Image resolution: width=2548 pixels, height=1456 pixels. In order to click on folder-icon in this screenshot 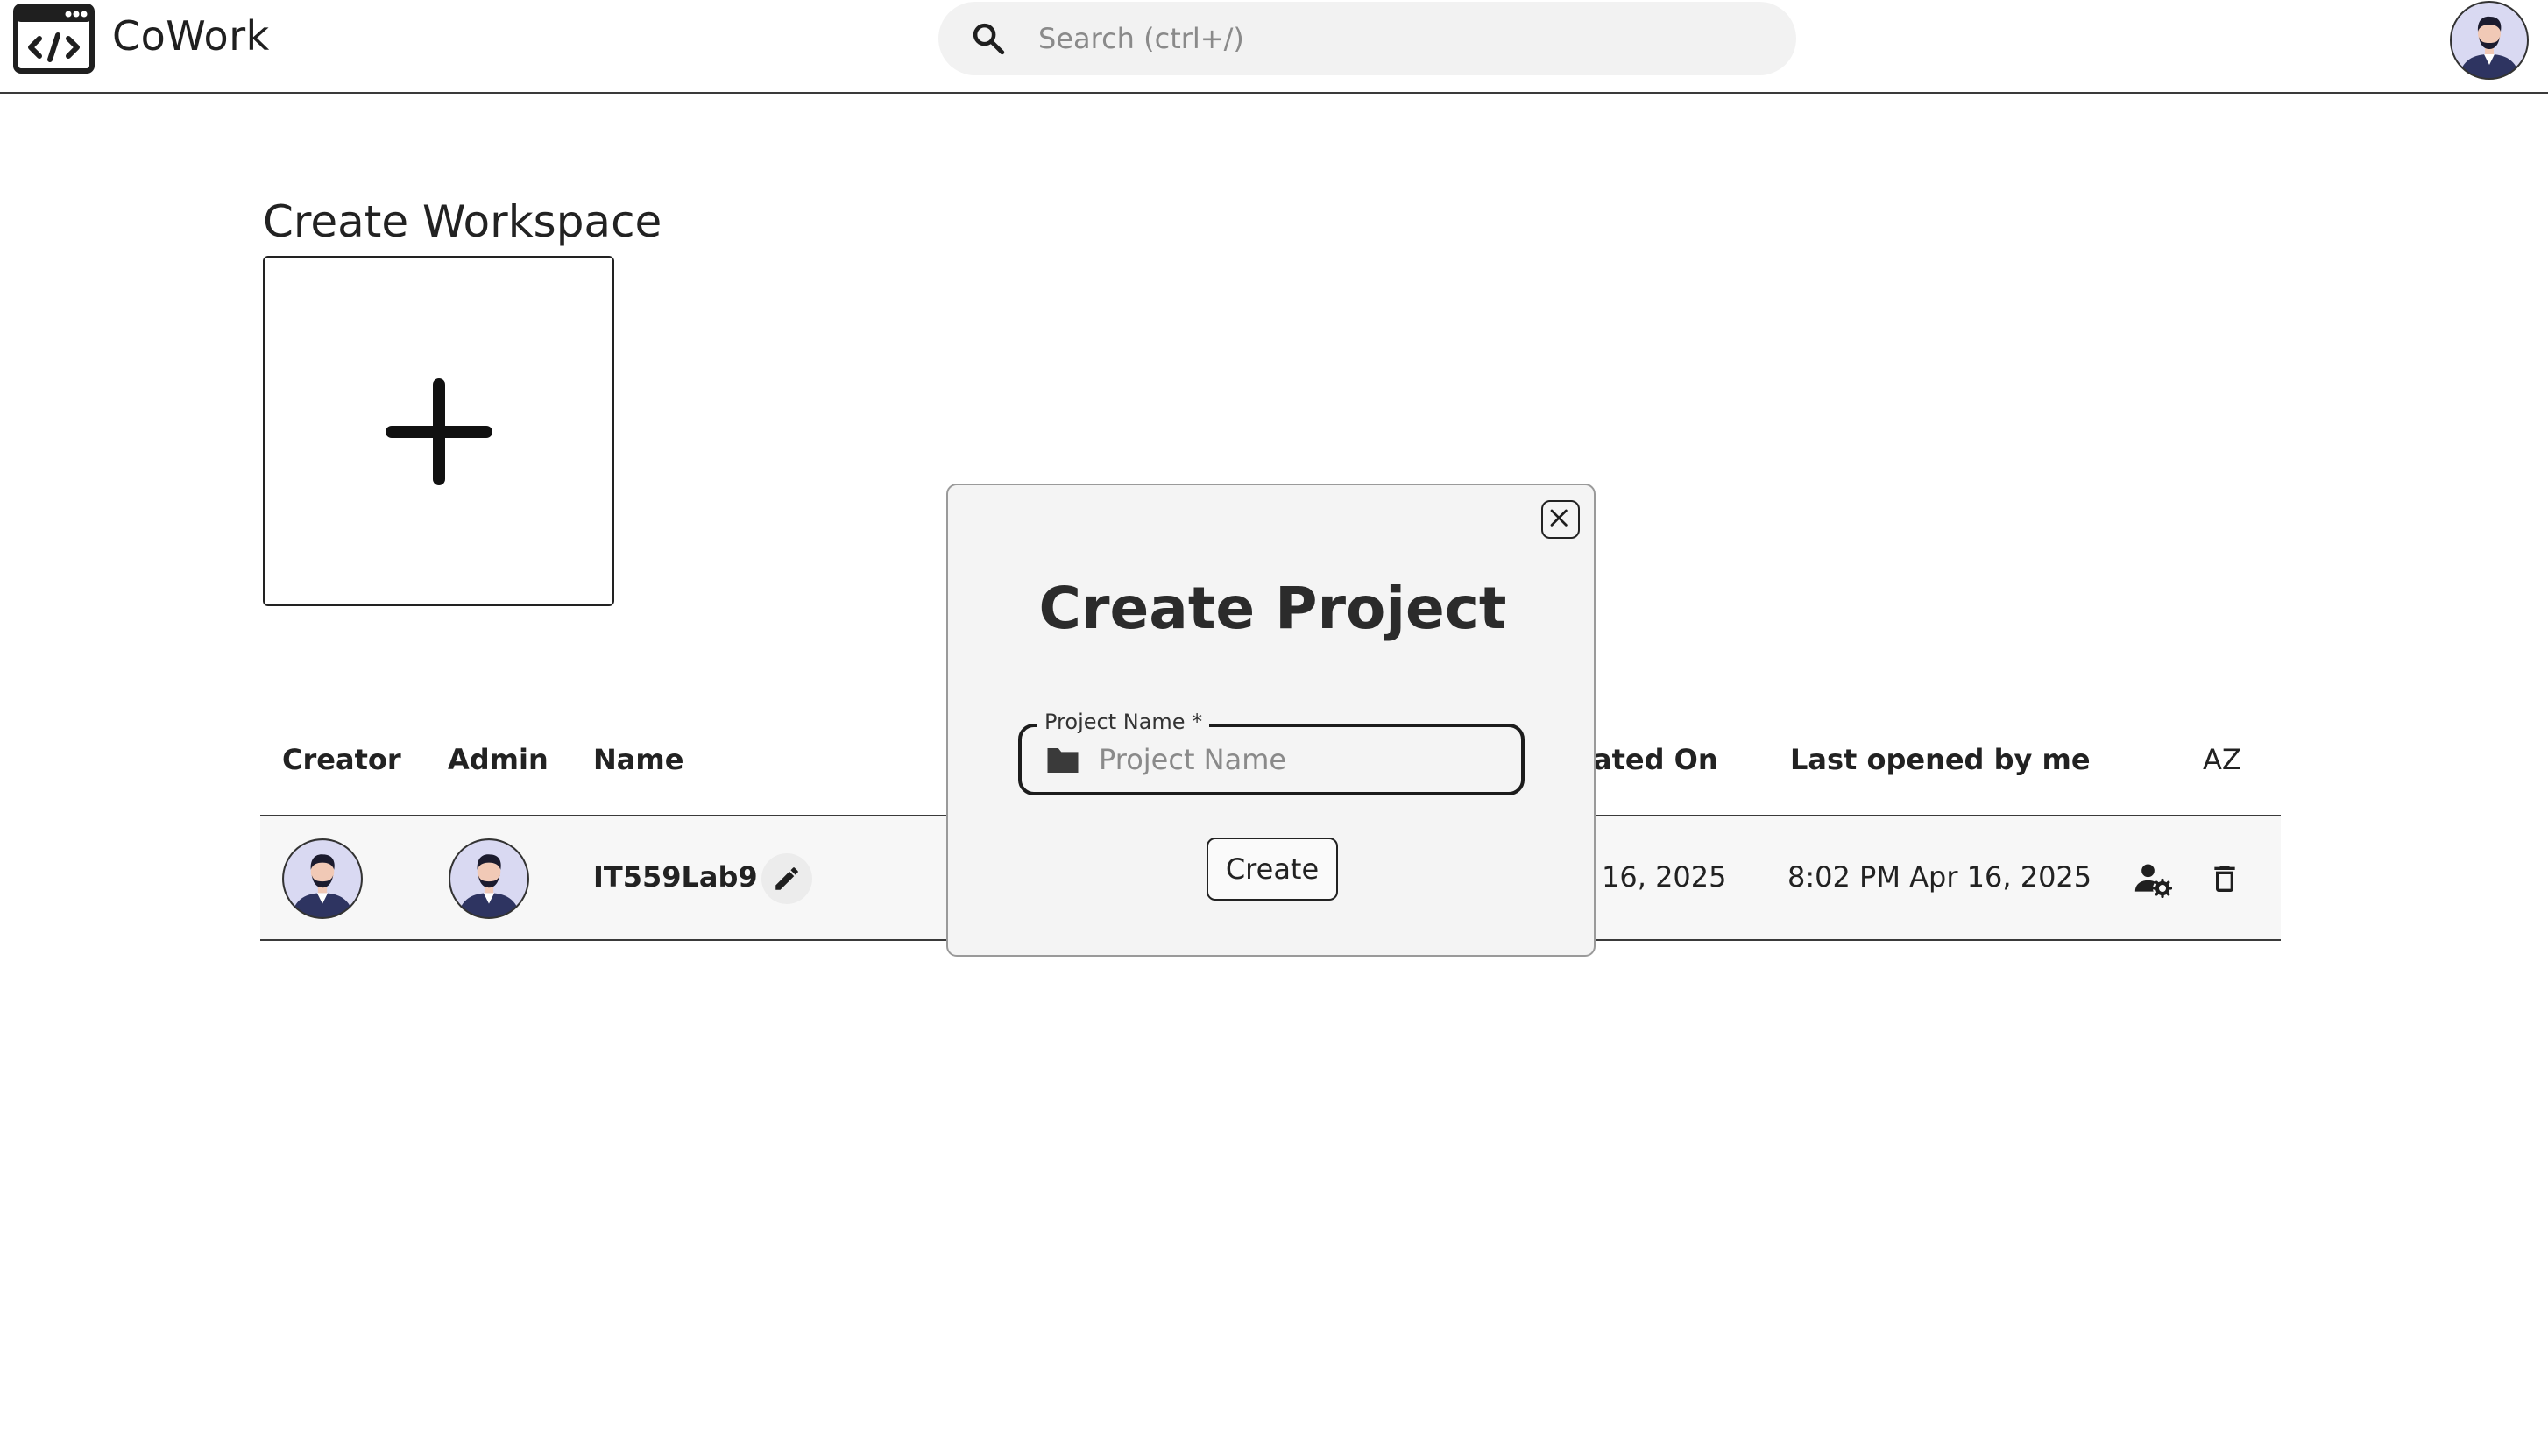, I will do `click(1063, 760)`.